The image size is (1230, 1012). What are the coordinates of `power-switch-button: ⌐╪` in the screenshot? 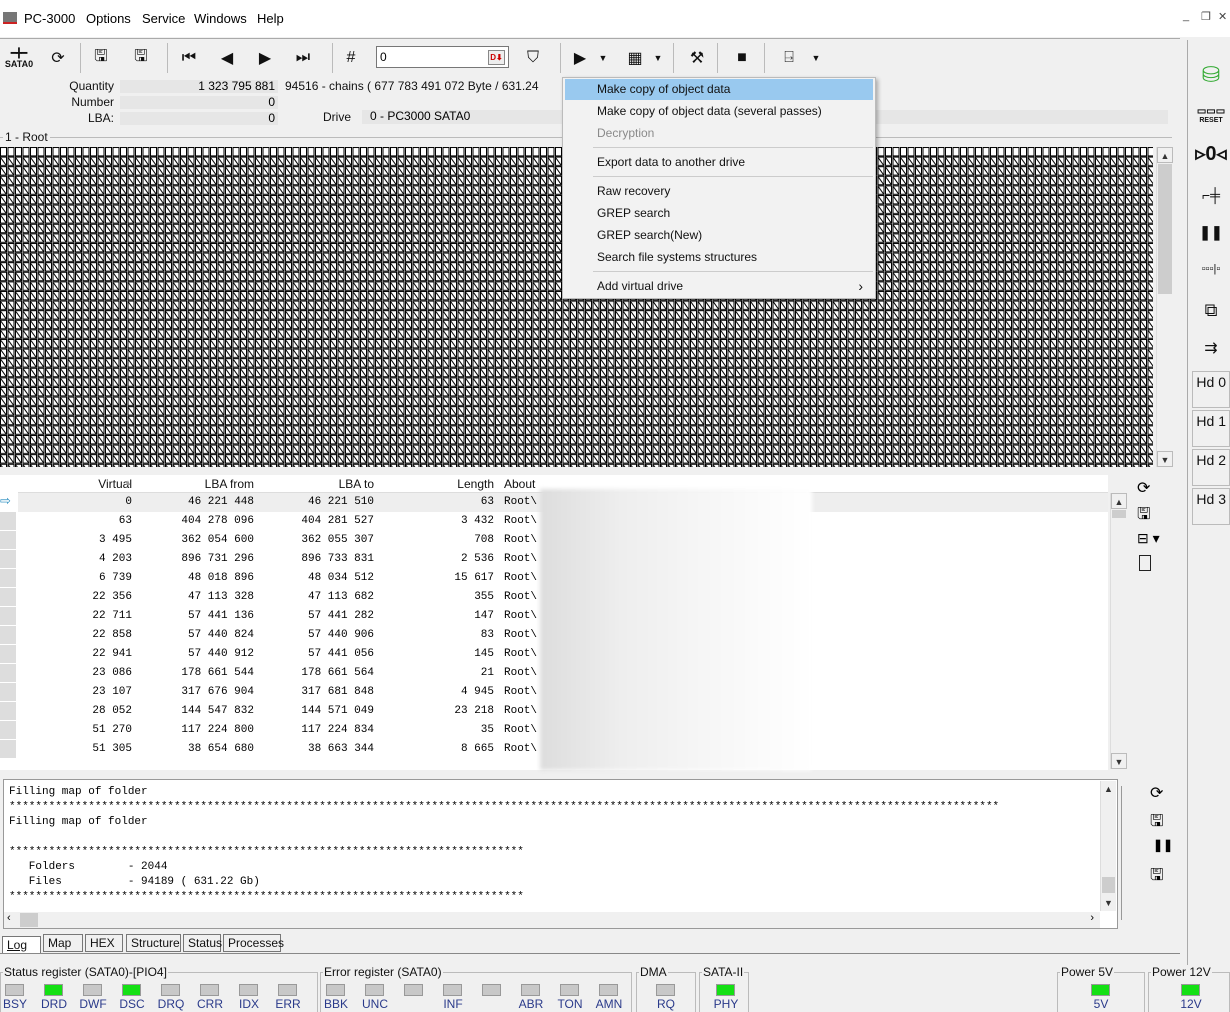 It's located at (1211, 195).